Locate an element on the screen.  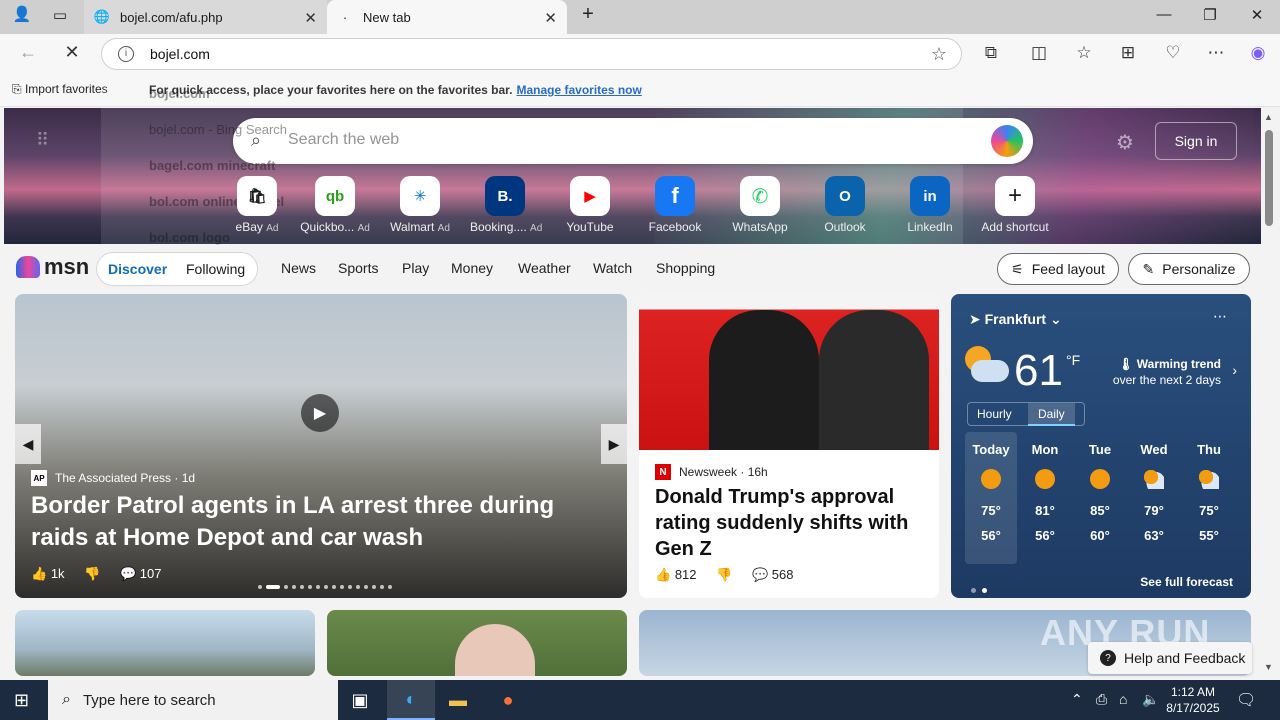
feed-layout-button: ⚟ Feed layout is located at coordinates (1058, 269).